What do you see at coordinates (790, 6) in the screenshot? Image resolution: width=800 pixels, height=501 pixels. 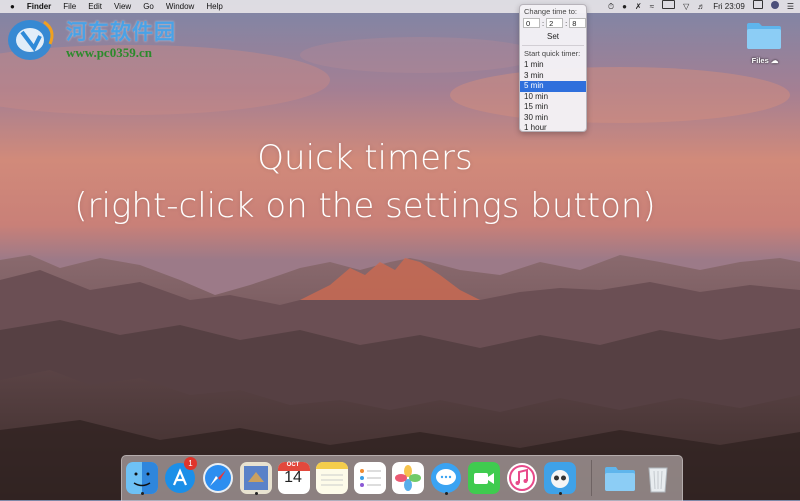 I see `notification-center-icon: ☰` at bounding box center [790, 6].